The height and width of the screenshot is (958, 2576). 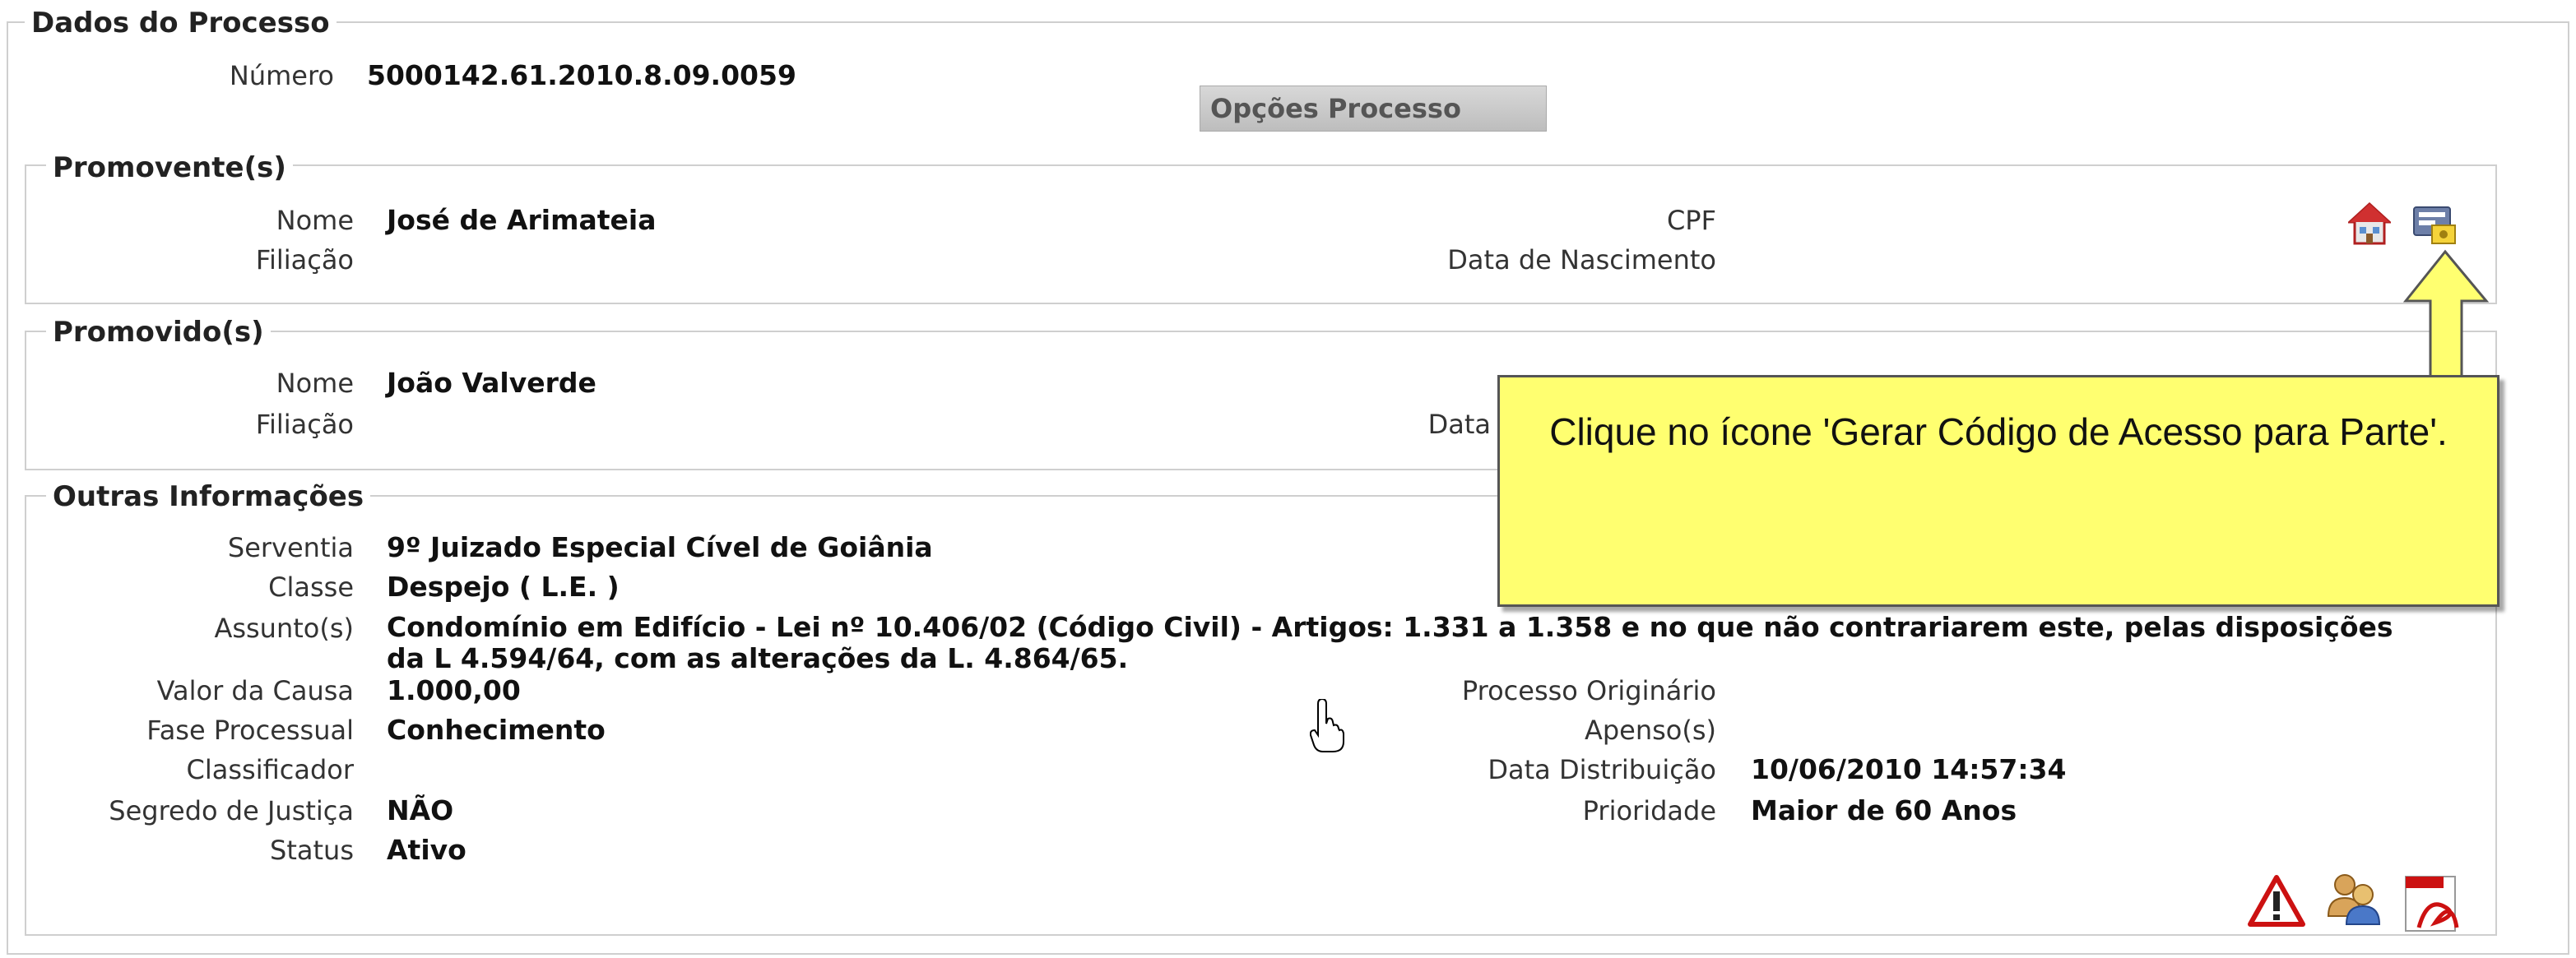 I want to click on promovente-nome-label: Nome, so click(x=315, y=220).